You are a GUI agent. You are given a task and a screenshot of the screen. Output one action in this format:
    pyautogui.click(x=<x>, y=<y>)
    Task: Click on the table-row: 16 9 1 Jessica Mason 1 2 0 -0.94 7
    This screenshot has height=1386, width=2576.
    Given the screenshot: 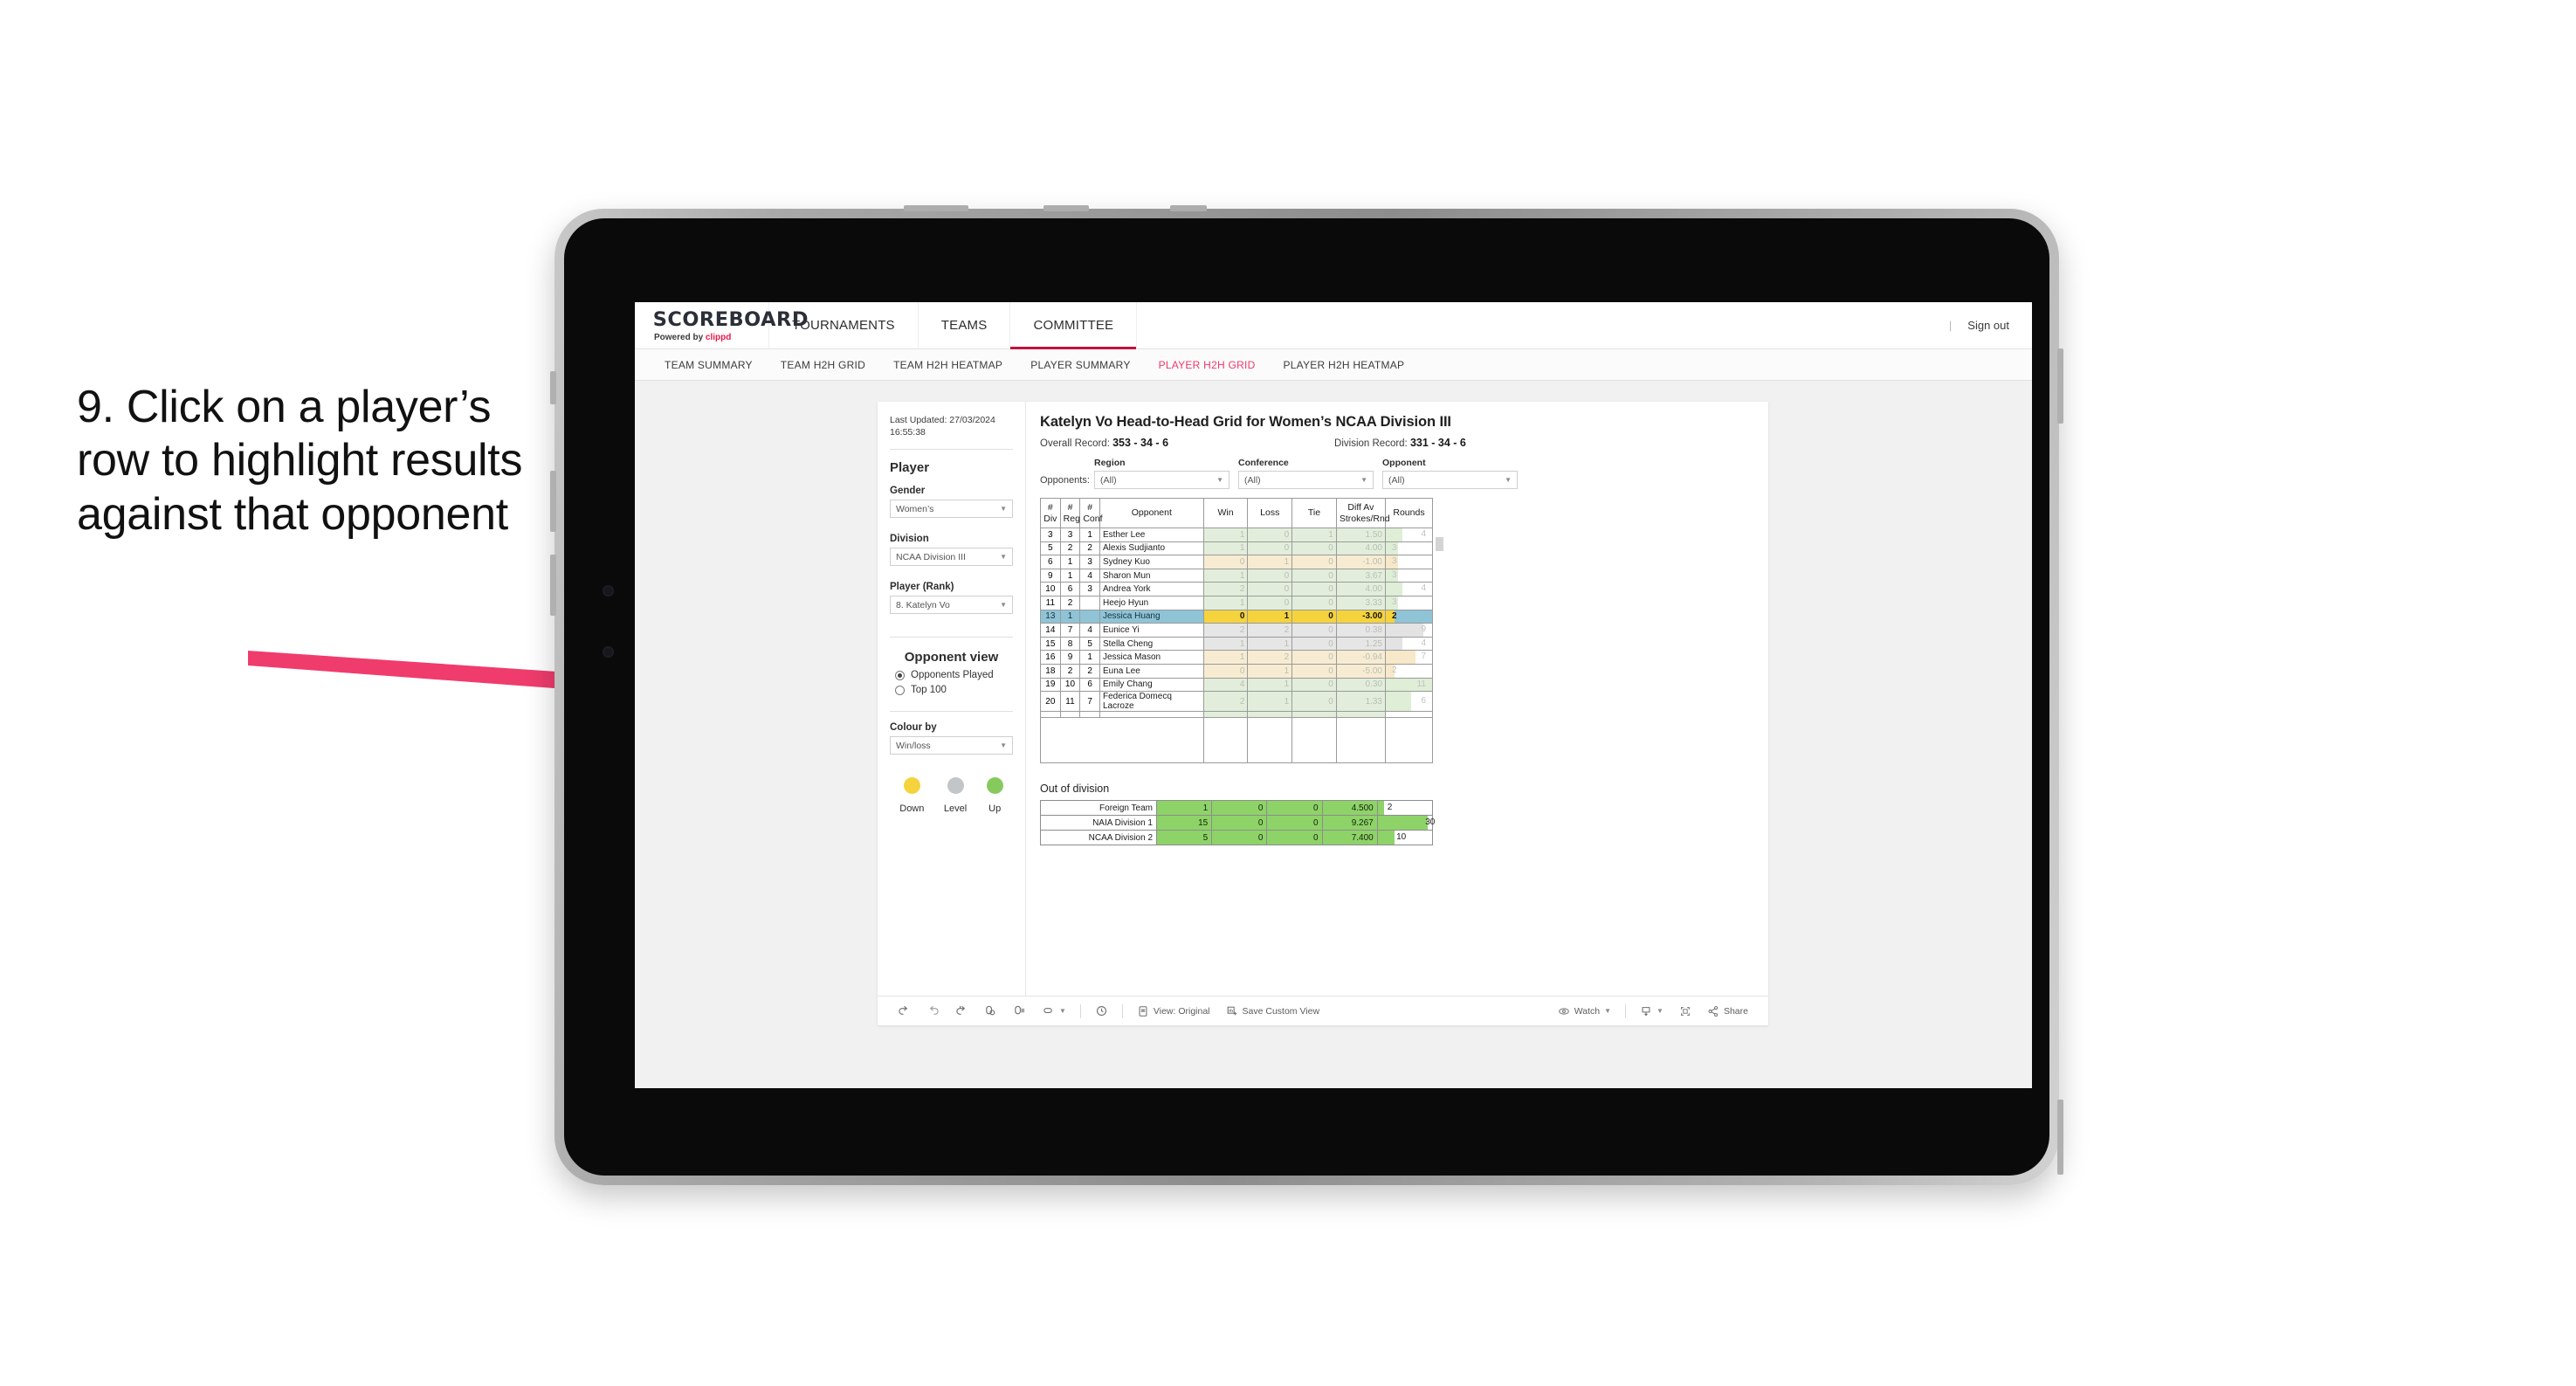 What is the action you would take?
    pyautogui.click(x=1237, y=658)
    